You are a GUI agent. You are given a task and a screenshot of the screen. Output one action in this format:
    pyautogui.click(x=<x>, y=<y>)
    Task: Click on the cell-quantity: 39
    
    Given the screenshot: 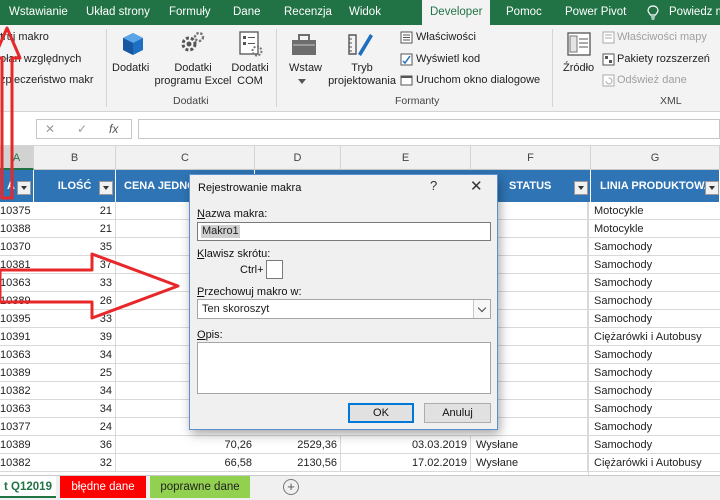 What is the action you would take?
    pyautogui.click(x=75, y=337)
    